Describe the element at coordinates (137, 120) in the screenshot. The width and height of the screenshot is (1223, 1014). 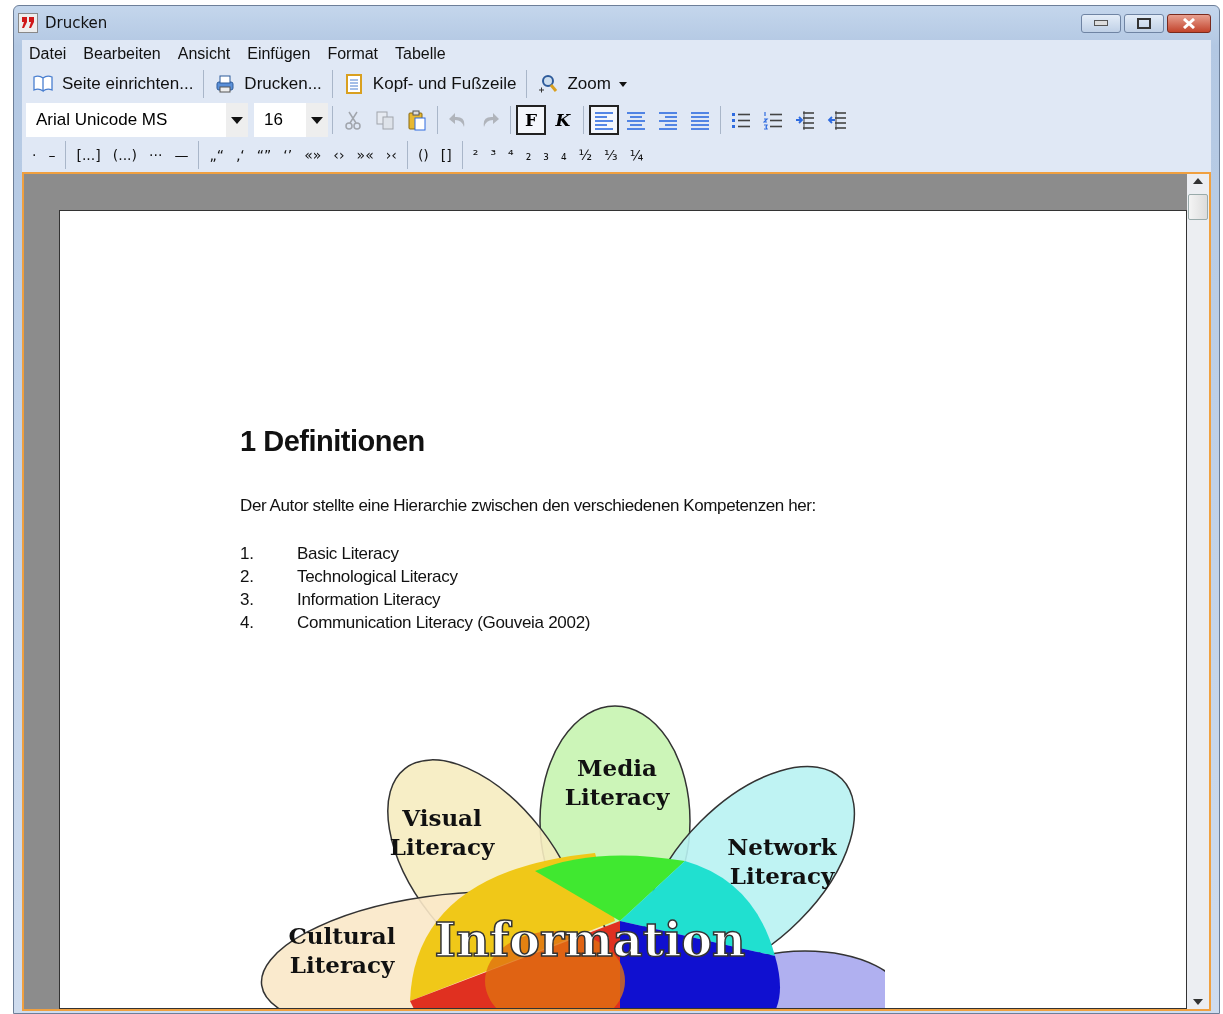
I see `font-dropdown: Arial Unicode MS` at that location.